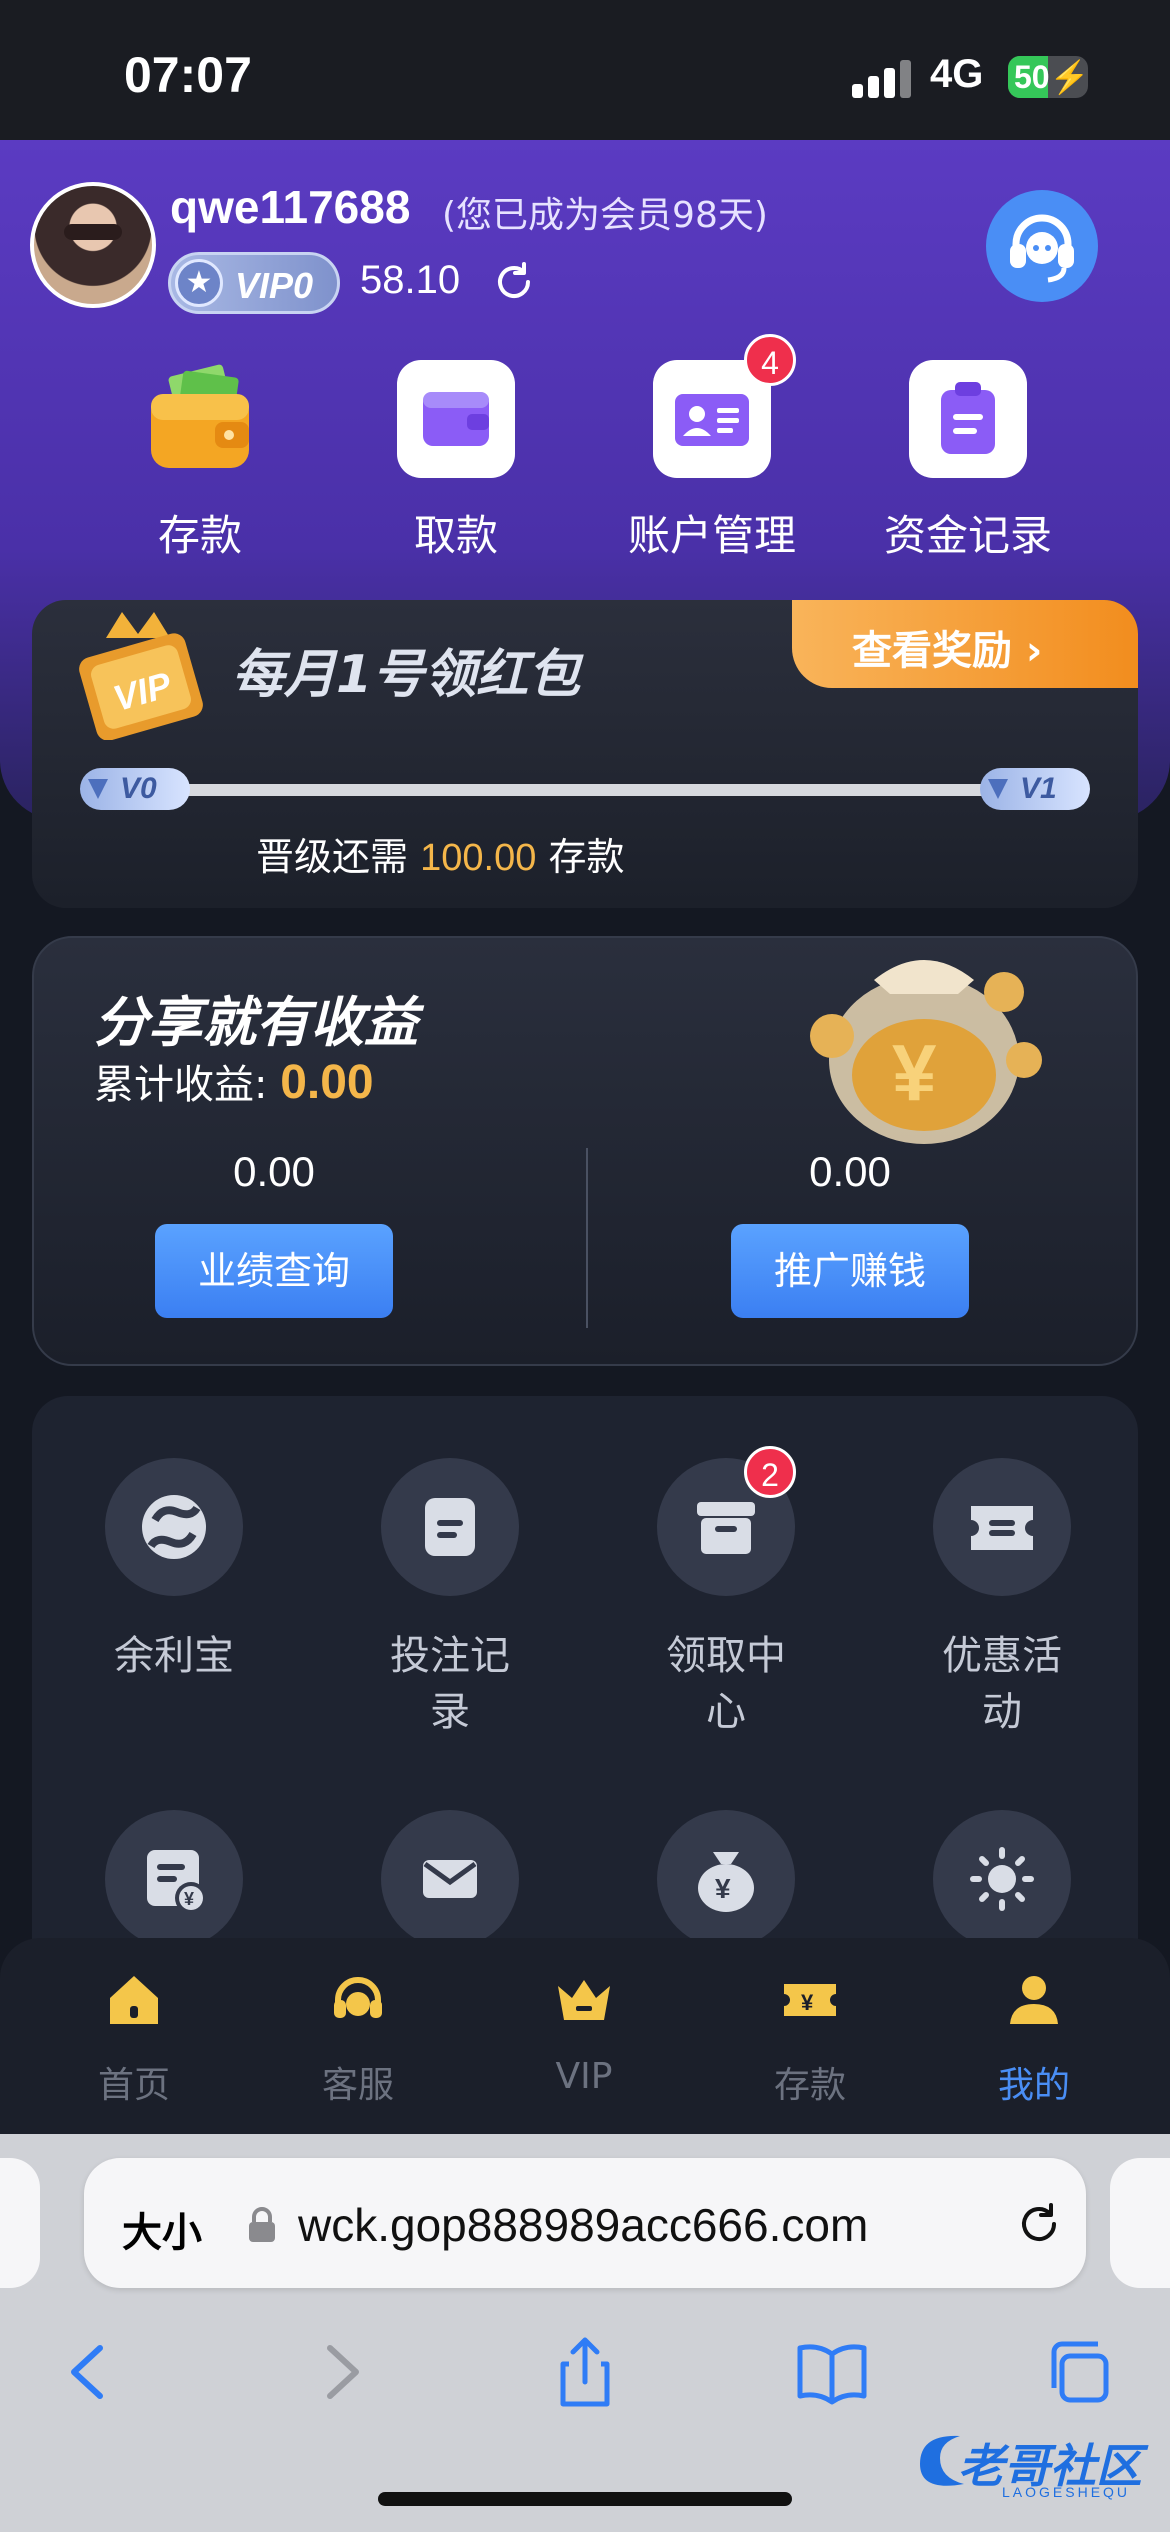  Describe the element at coordinates (174, 1527) in the screenshot. I see `yulibao-icon` at that location.